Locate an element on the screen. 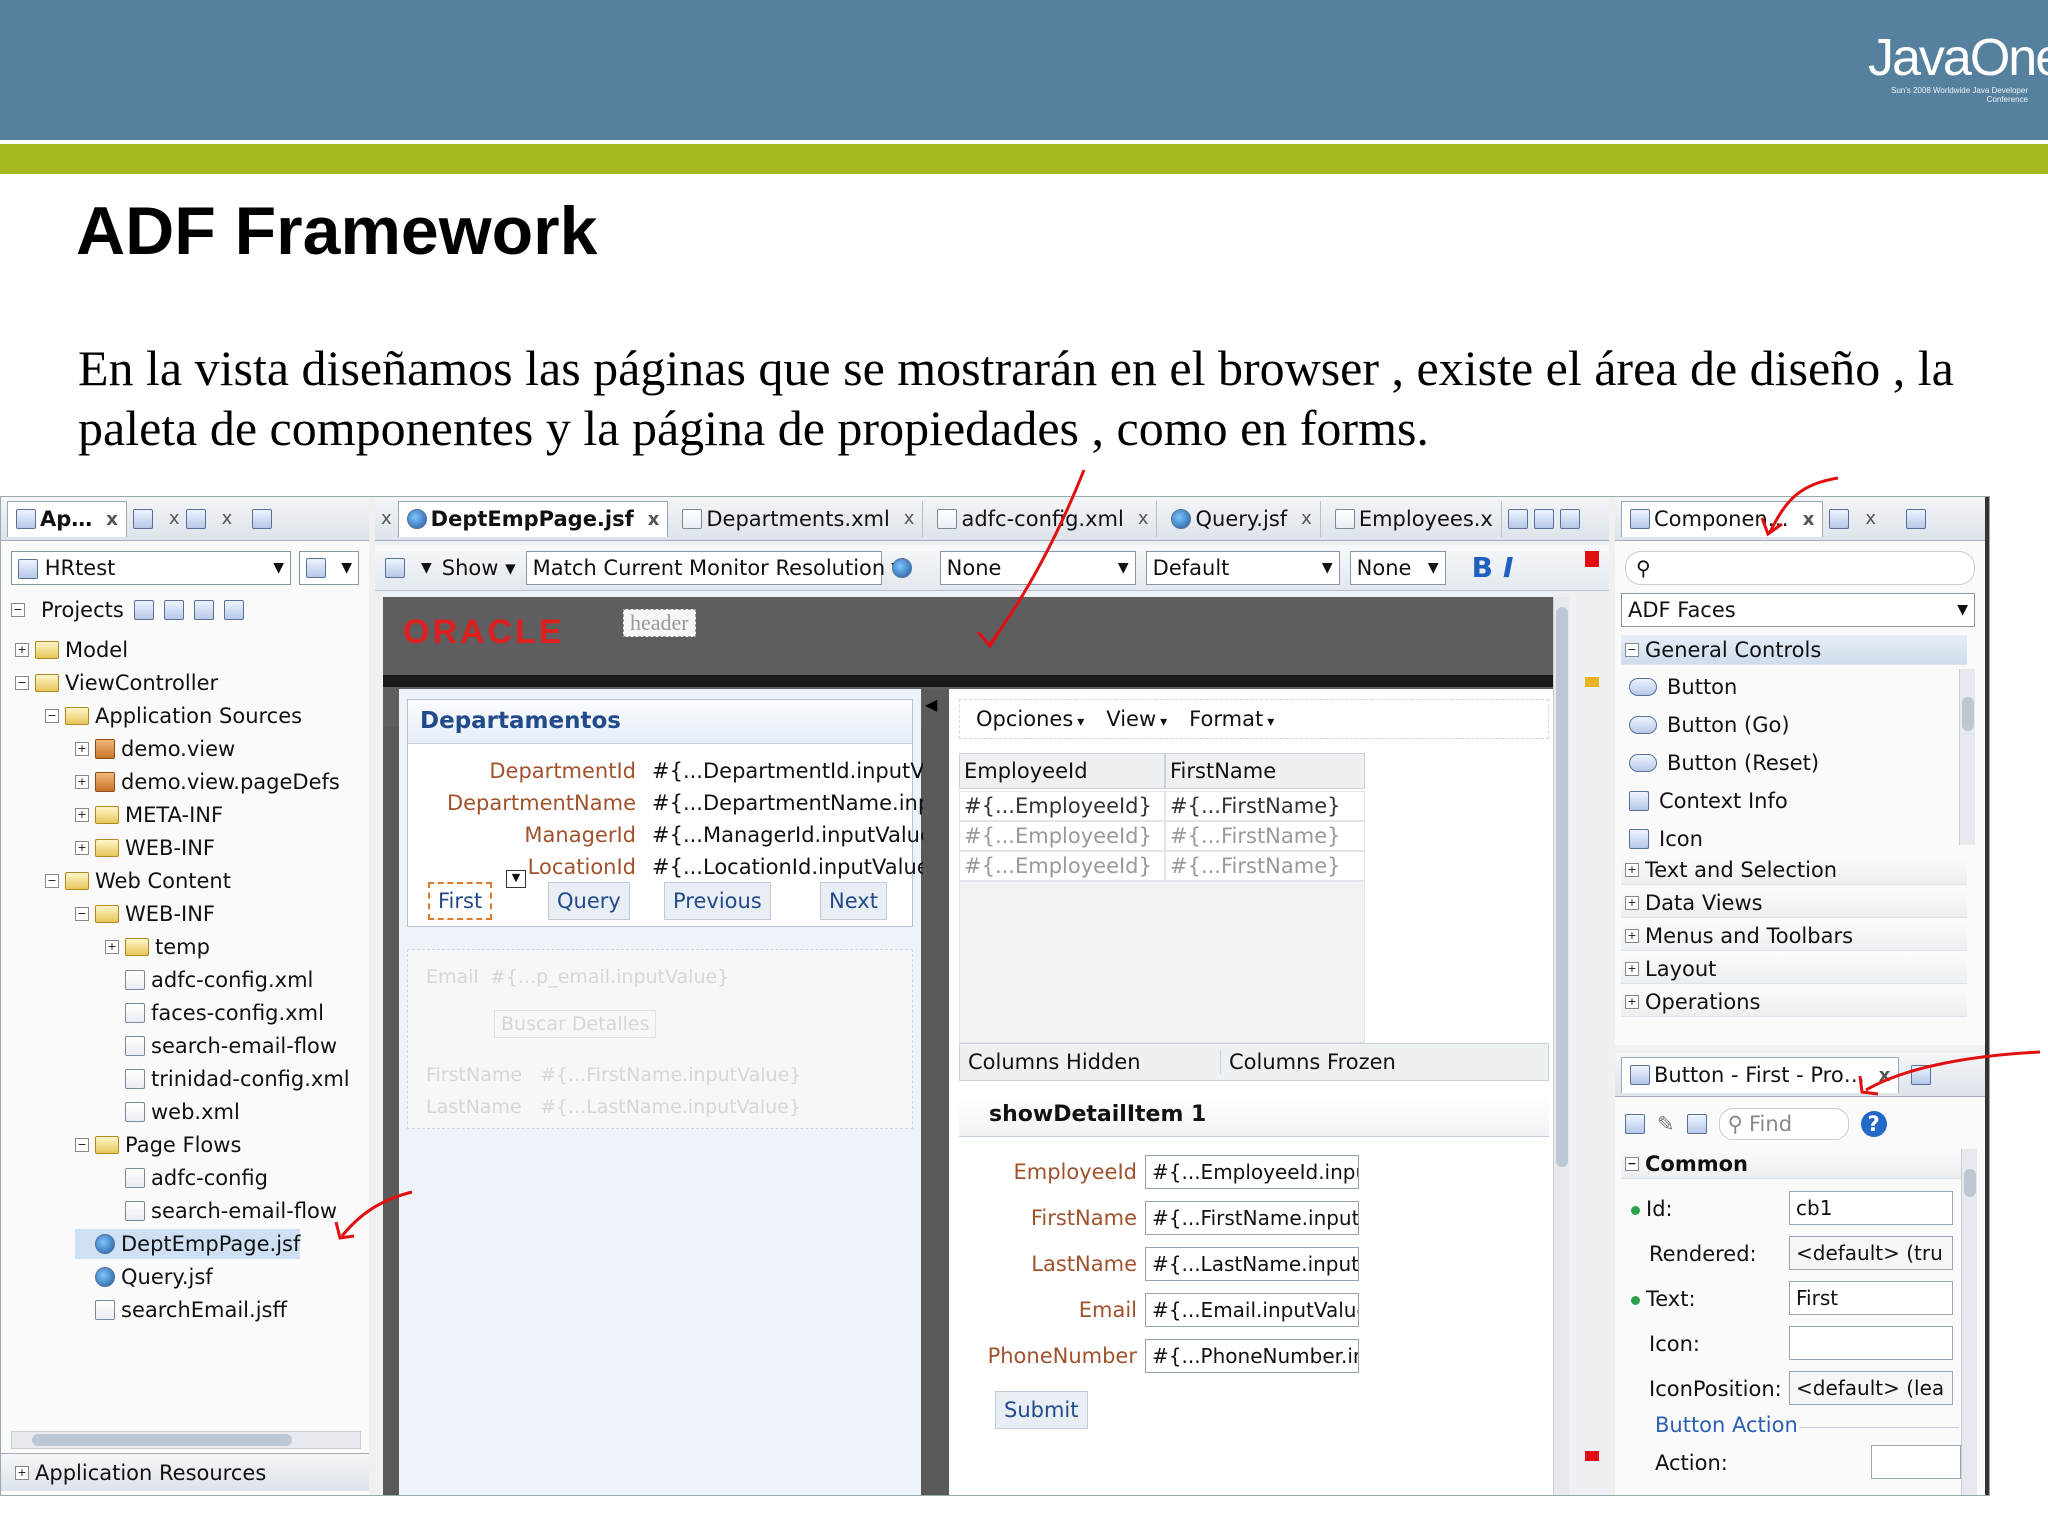 This screenshot has height=1536, width=2048. tree-node: − ViewController is located at coordinates (116, 683).